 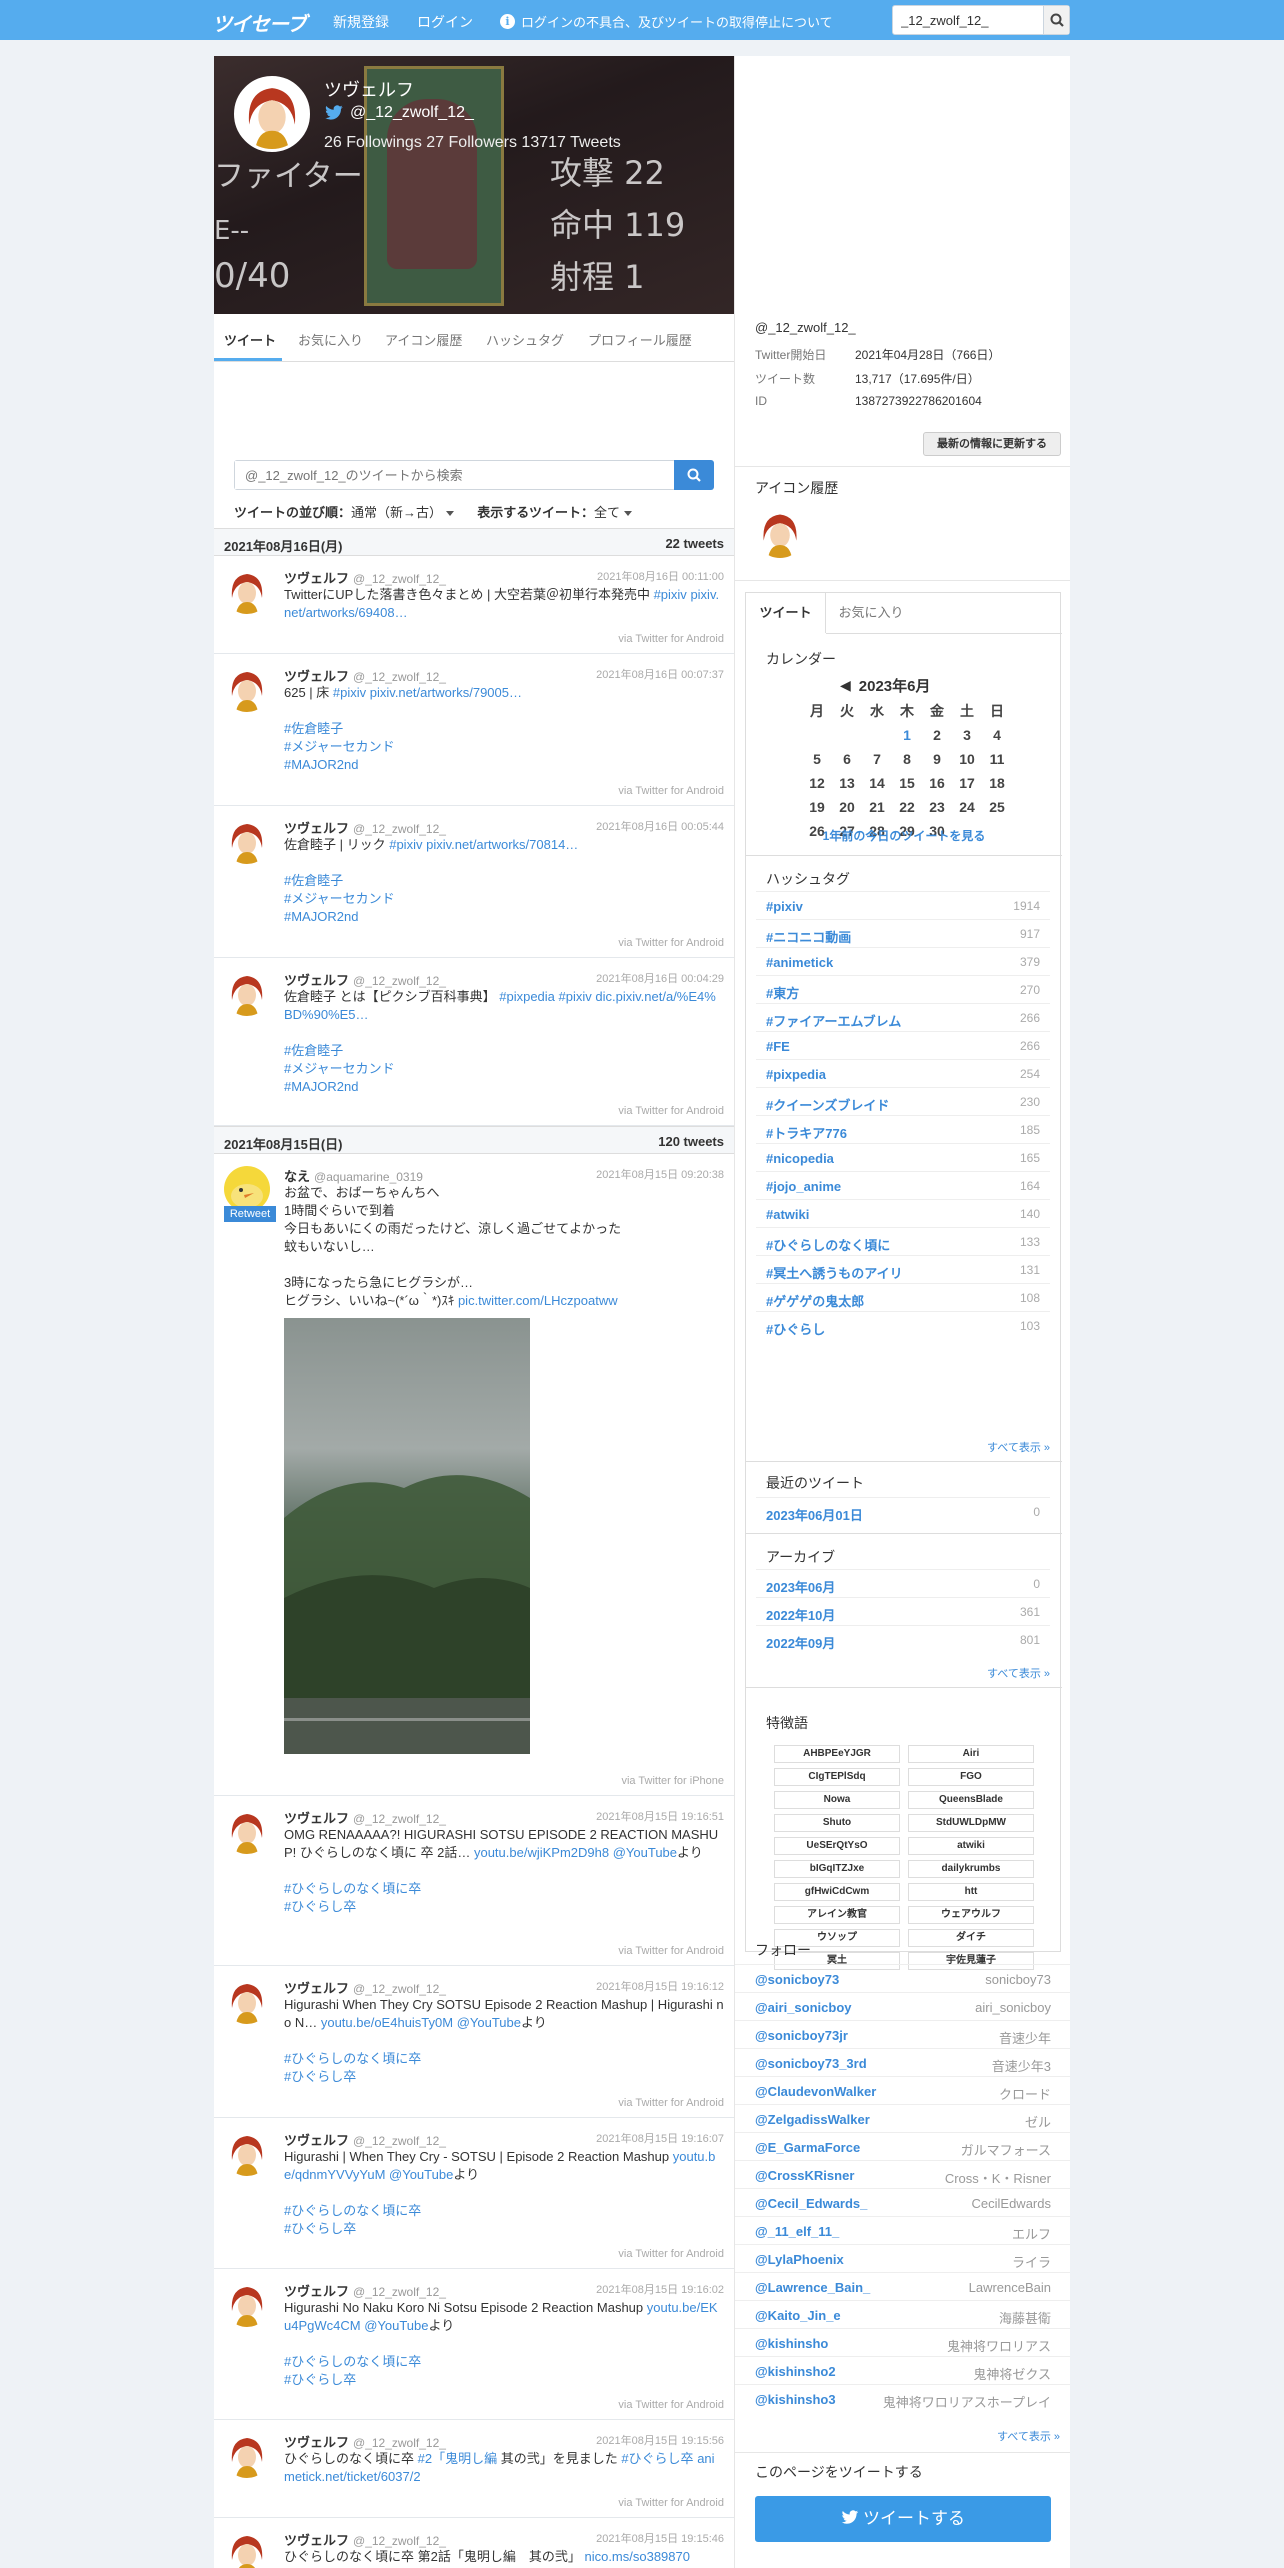 I want to click on profile-handle-row: @_12_zwolf_12_, so click(x=399, y=113).